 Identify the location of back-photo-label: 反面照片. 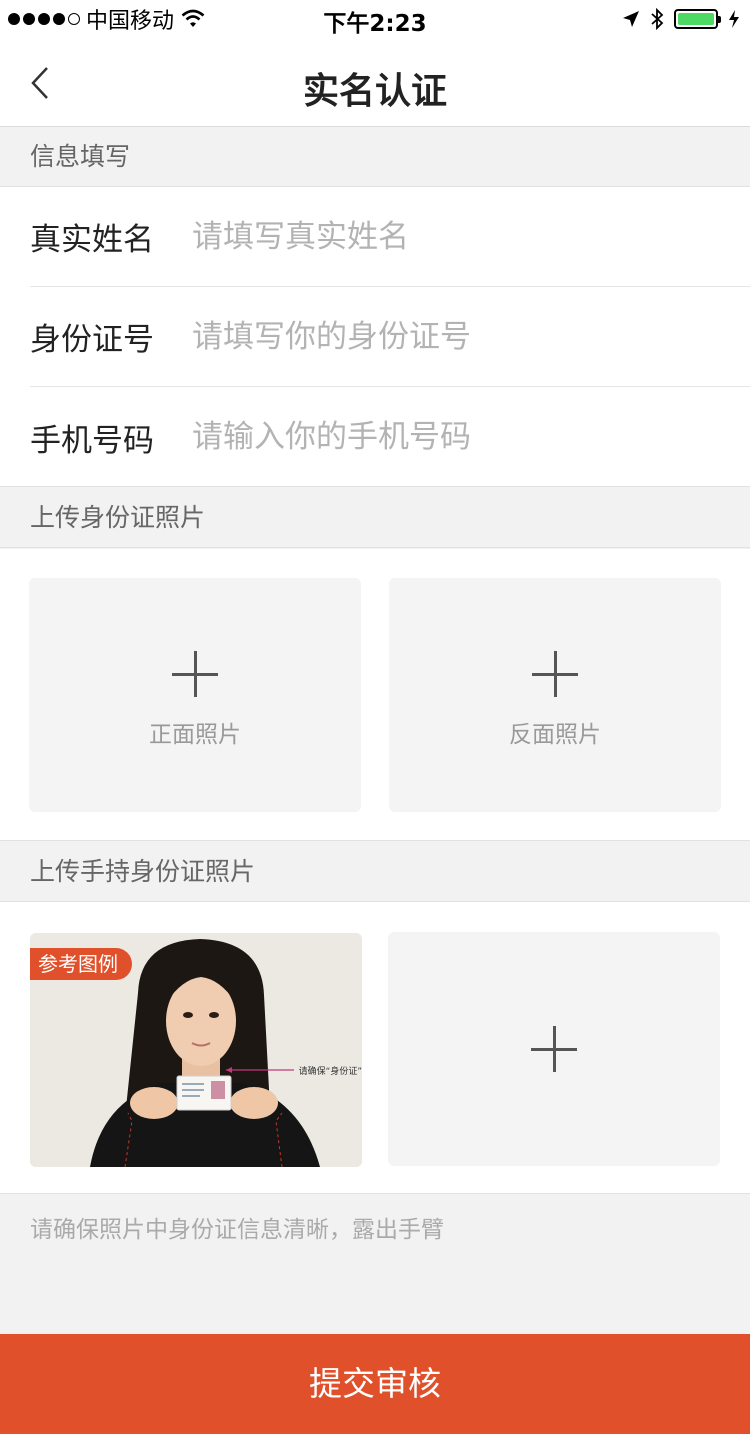
(555, 735).